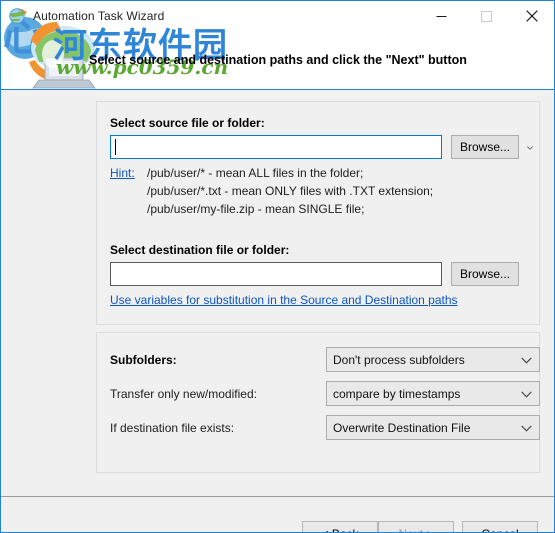 Image resolution: width=555 pixels, height=533 pixels. I want to click on close-icon, so click(531, 16).